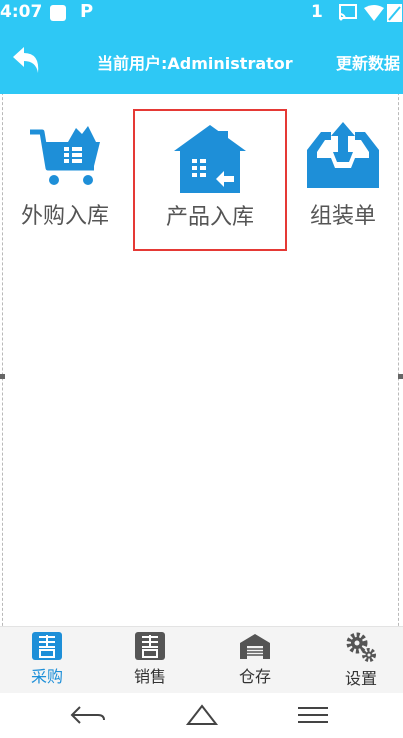 The image size is (403, 738). I want to click on status-bar: 4:07 P 1, so click(201, 13).